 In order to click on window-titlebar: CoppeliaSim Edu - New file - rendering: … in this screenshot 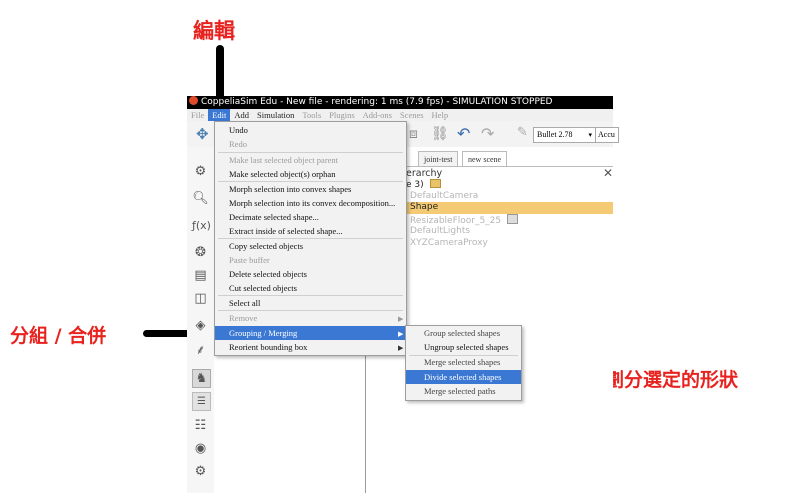, I will do `click(400, 102)`.